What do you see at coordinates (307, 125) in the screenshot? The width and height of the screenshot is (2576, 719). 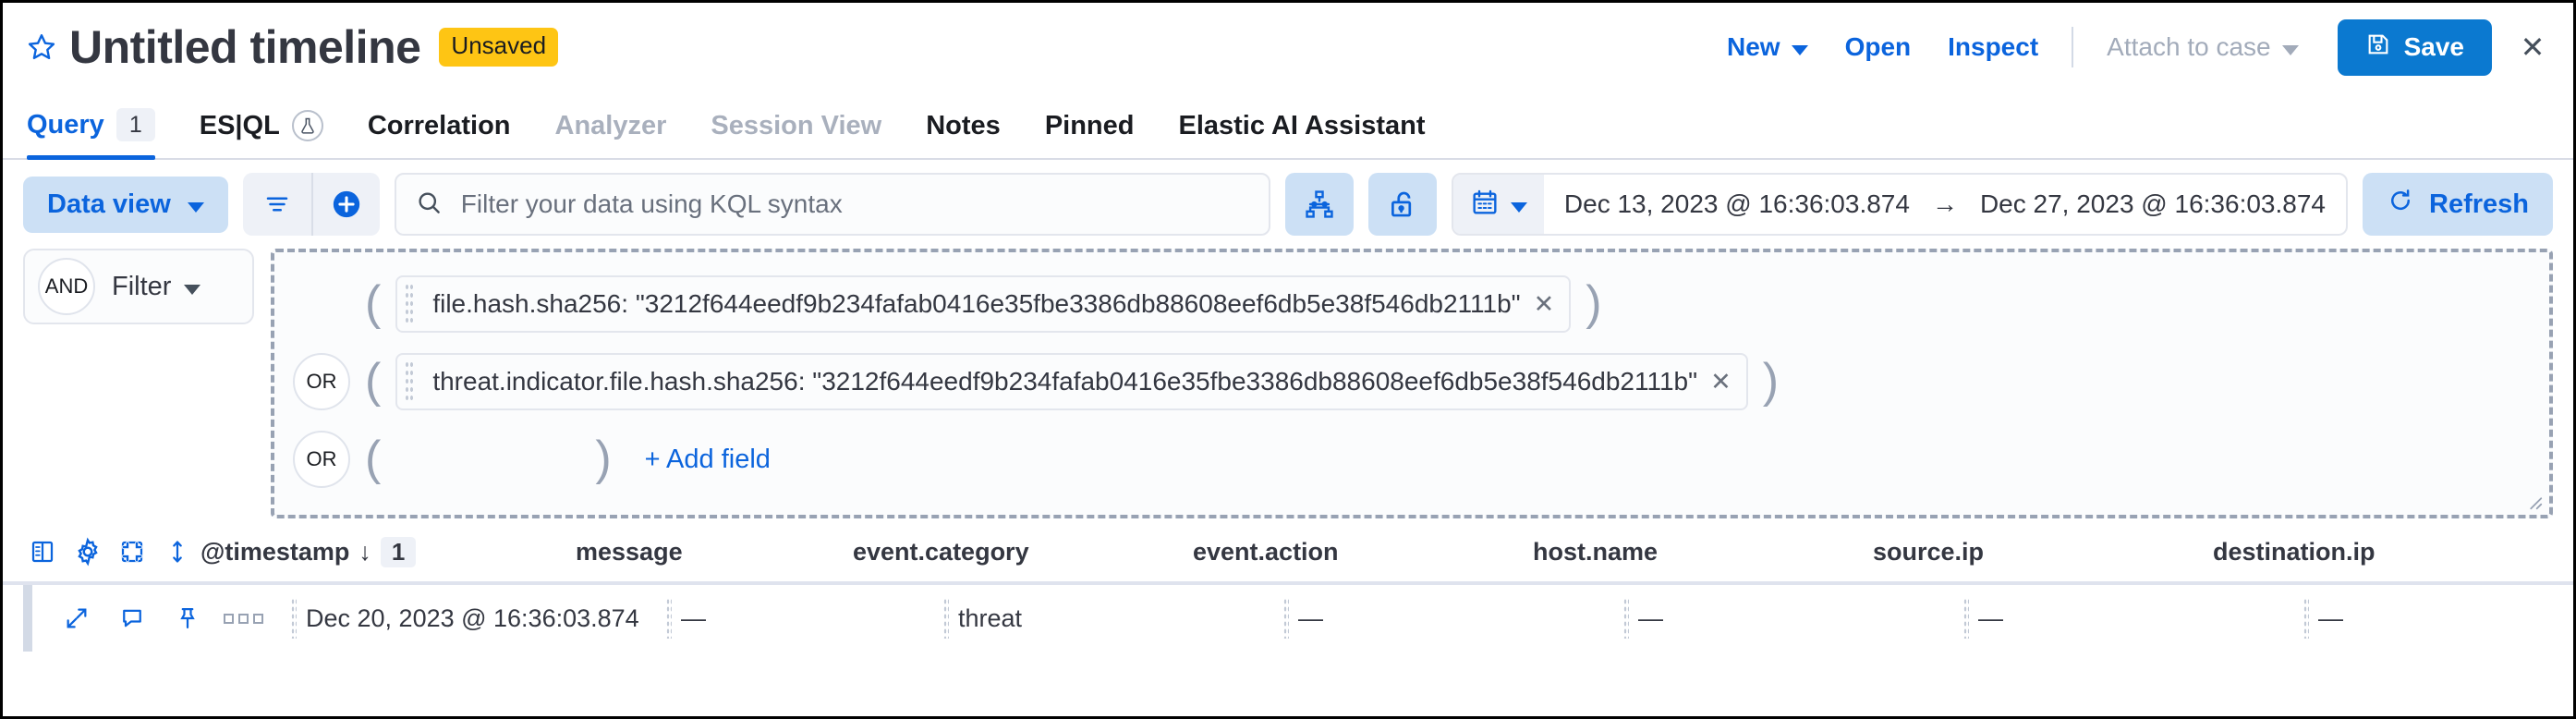 I see `beaker-icon` at bounding box center [307, 125].